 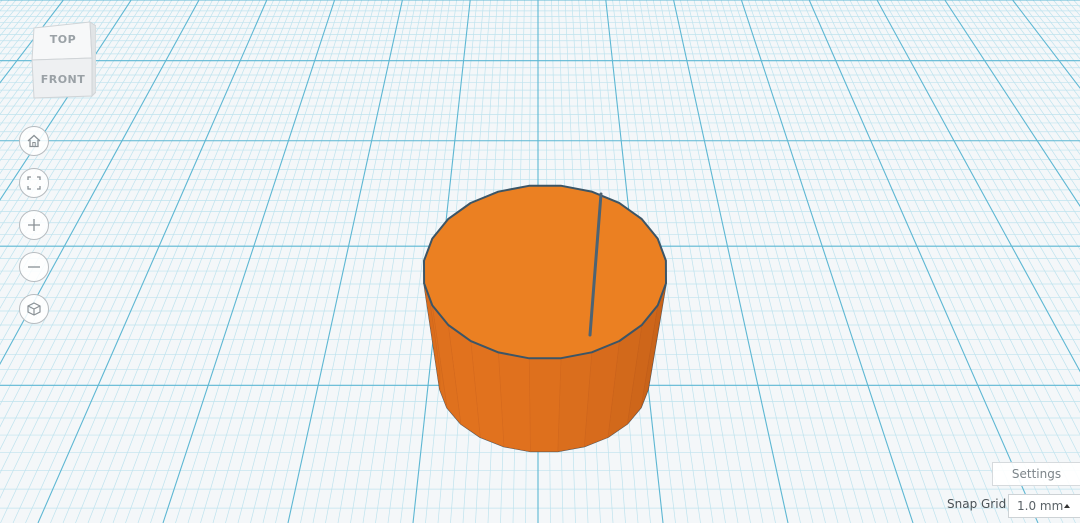 I want to click on cube-icon, so click(x=34, y=309).